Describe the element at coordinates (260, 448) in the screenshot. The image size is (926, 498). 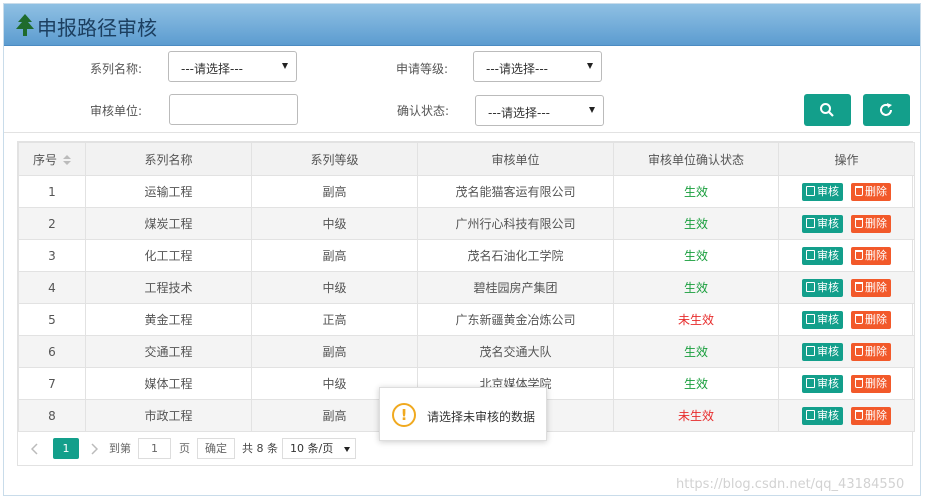
I see `total-count: 共 8 条` at that location.